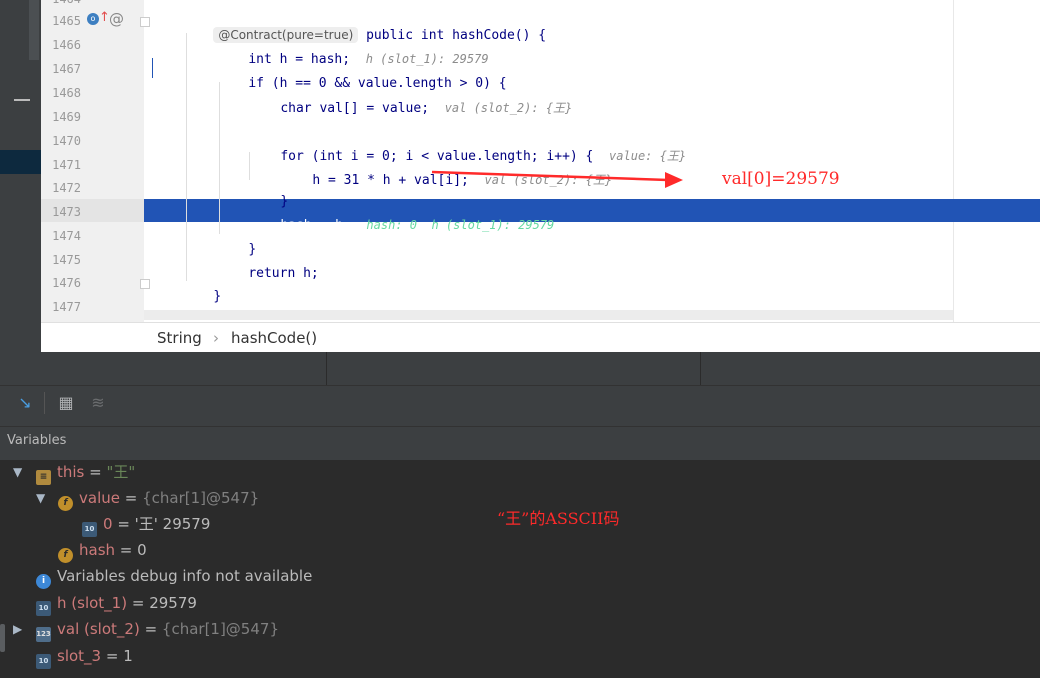  I want to click on variable-row-hash: f hash = 0, so click(102, 550).